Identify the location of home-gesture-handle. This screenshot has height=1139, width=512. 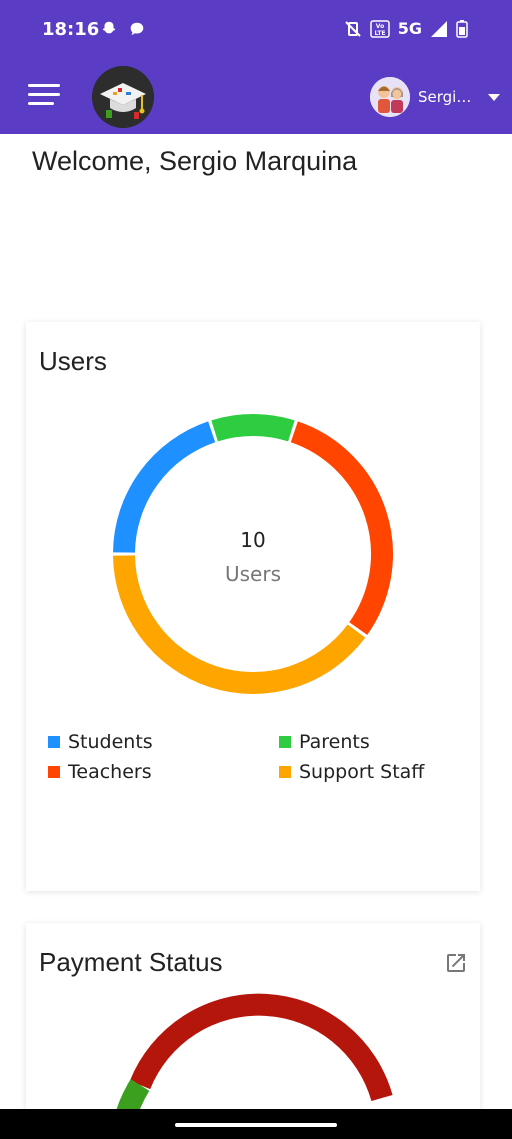
(256, 1125).